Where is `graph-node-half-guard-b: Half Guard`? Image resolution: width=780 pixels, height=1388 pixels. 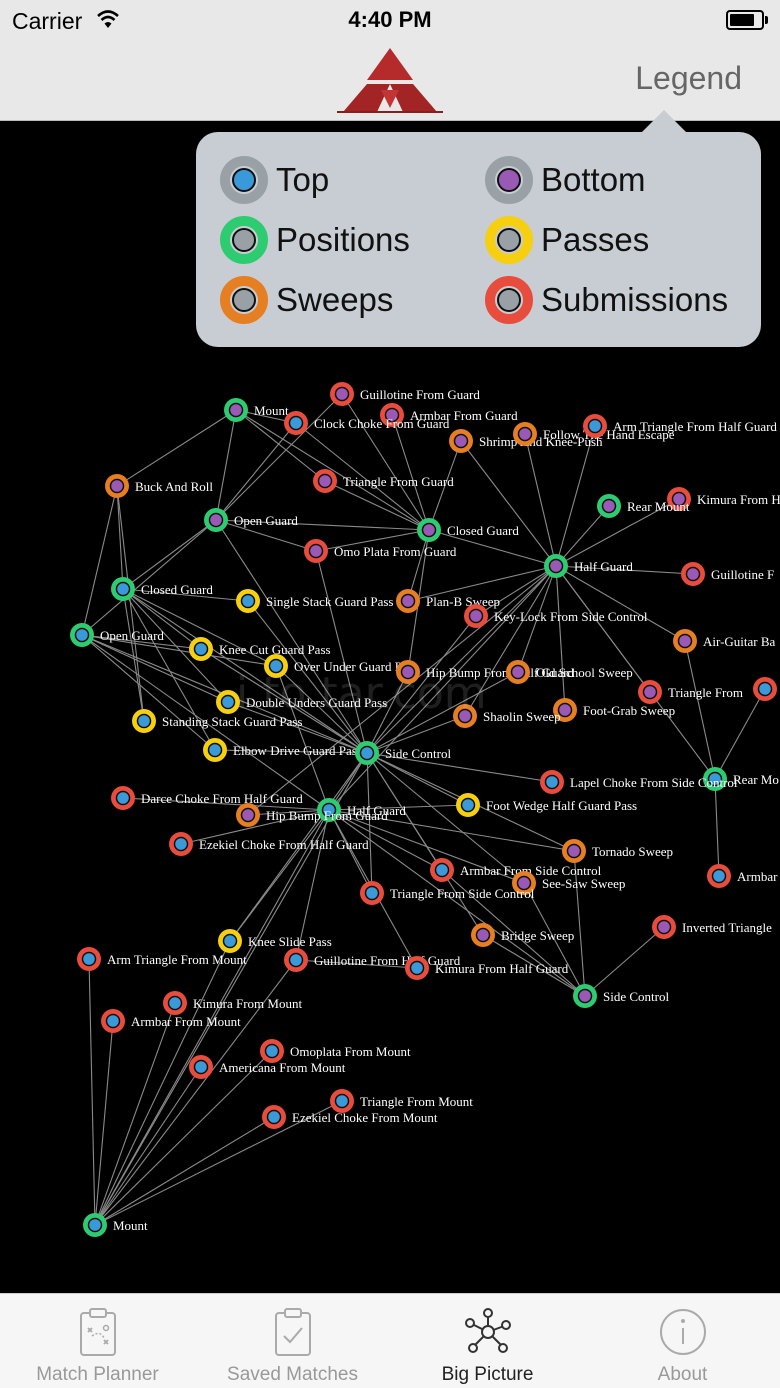 graph-node-half-guard-b: Half Guard is located at coordinates (588, 566).